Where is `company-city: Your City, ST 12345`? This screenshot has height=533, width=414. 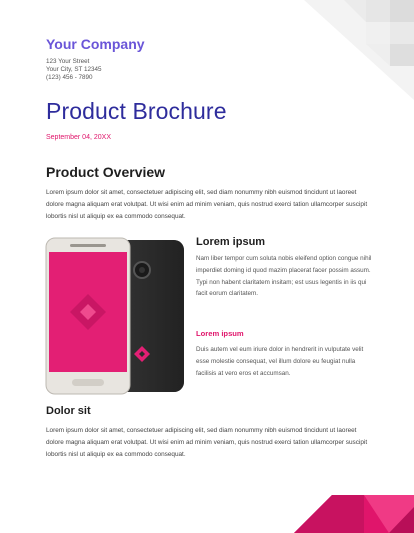 company-city: Your City, ST 12345 is located at coordinates (74, 69).